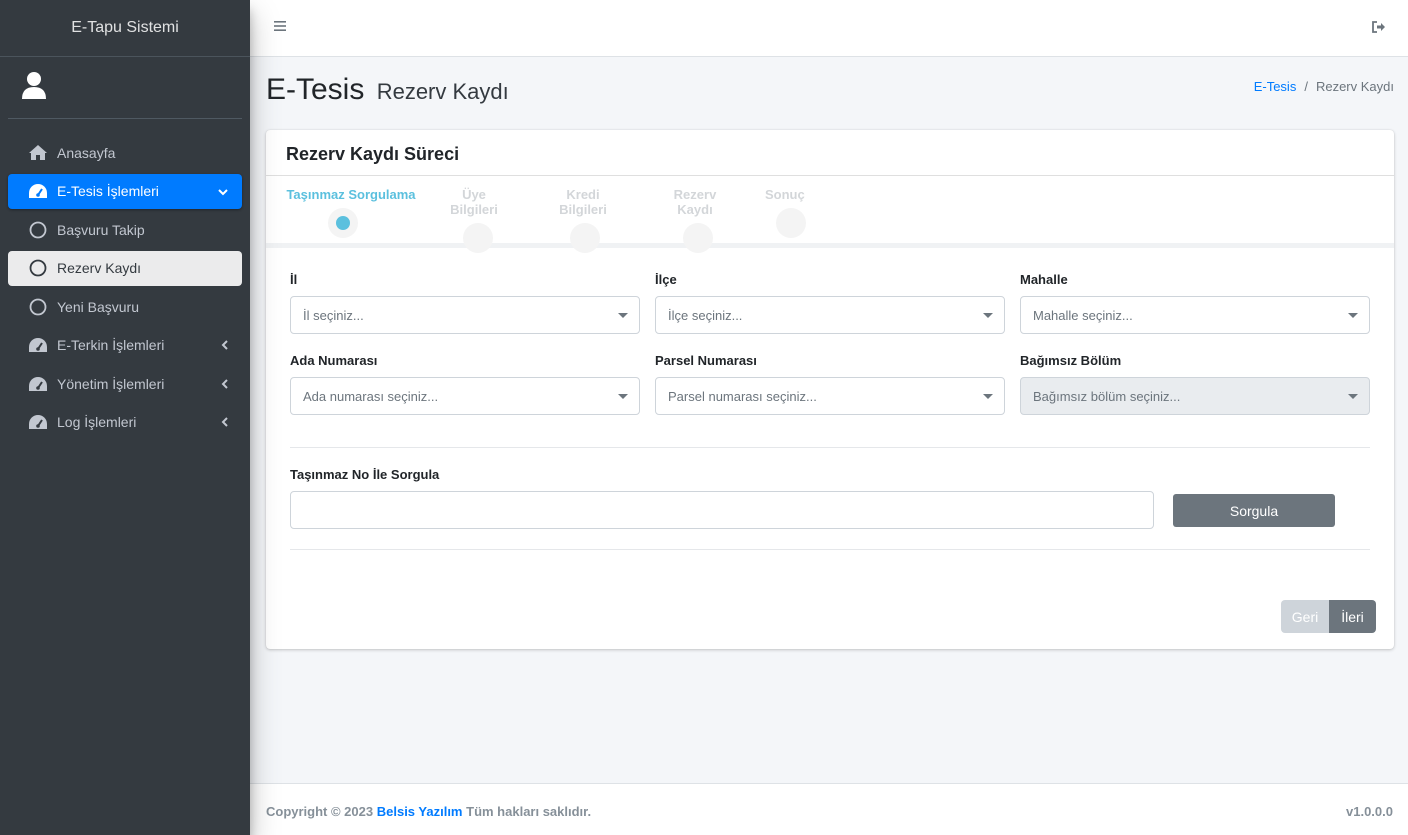 This screenshot has height=835, width=1408. Describe the element at coordinates (315, 89) in the screenshot. I see `page-title-main: E-Tesis` at that location.